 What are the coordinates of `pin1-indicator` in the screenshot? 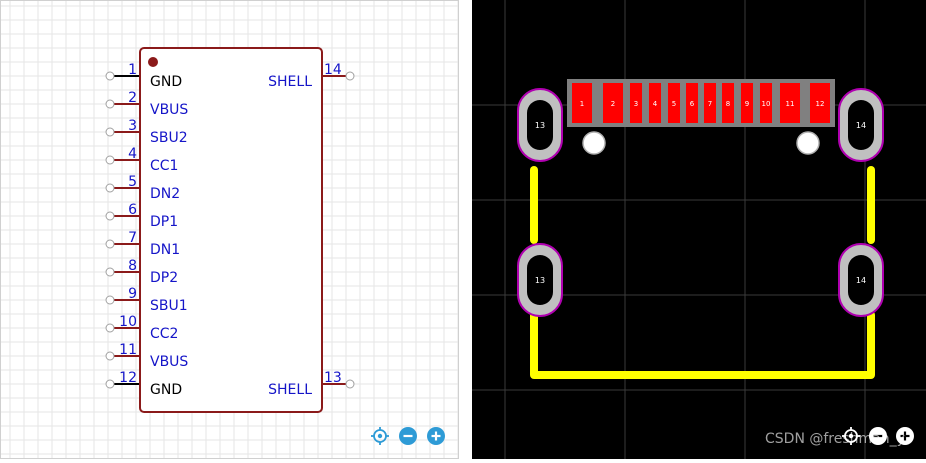 It's located at (153, 62).